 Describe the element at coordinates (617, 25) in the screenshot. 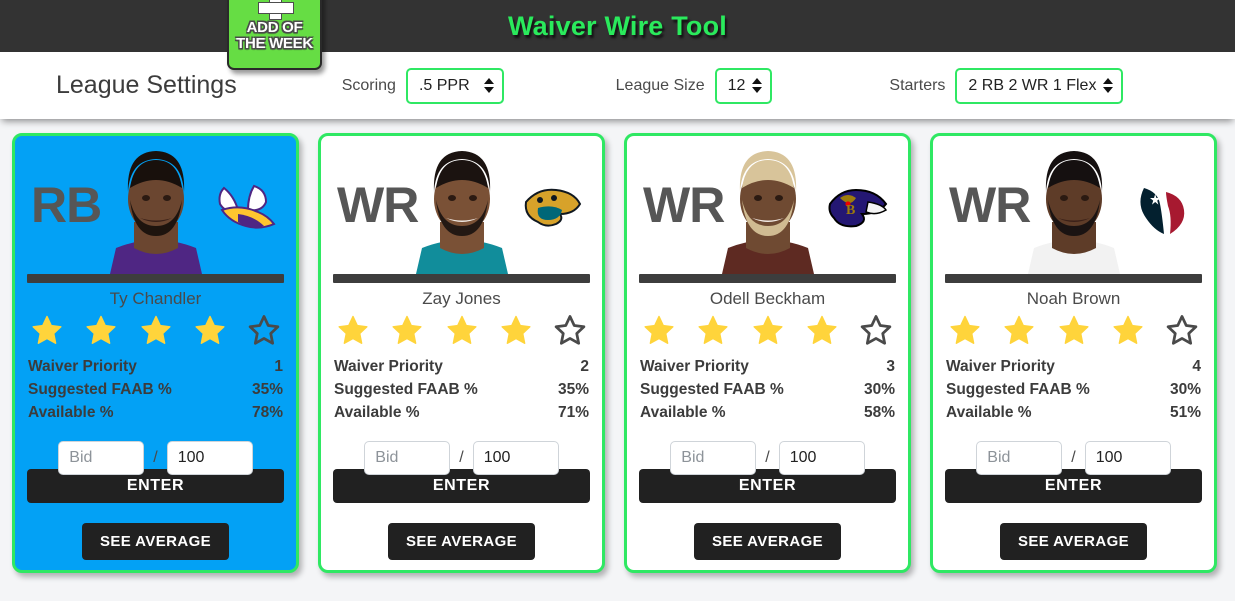

I see `page-title: Waiver Wire Tool` at that location.